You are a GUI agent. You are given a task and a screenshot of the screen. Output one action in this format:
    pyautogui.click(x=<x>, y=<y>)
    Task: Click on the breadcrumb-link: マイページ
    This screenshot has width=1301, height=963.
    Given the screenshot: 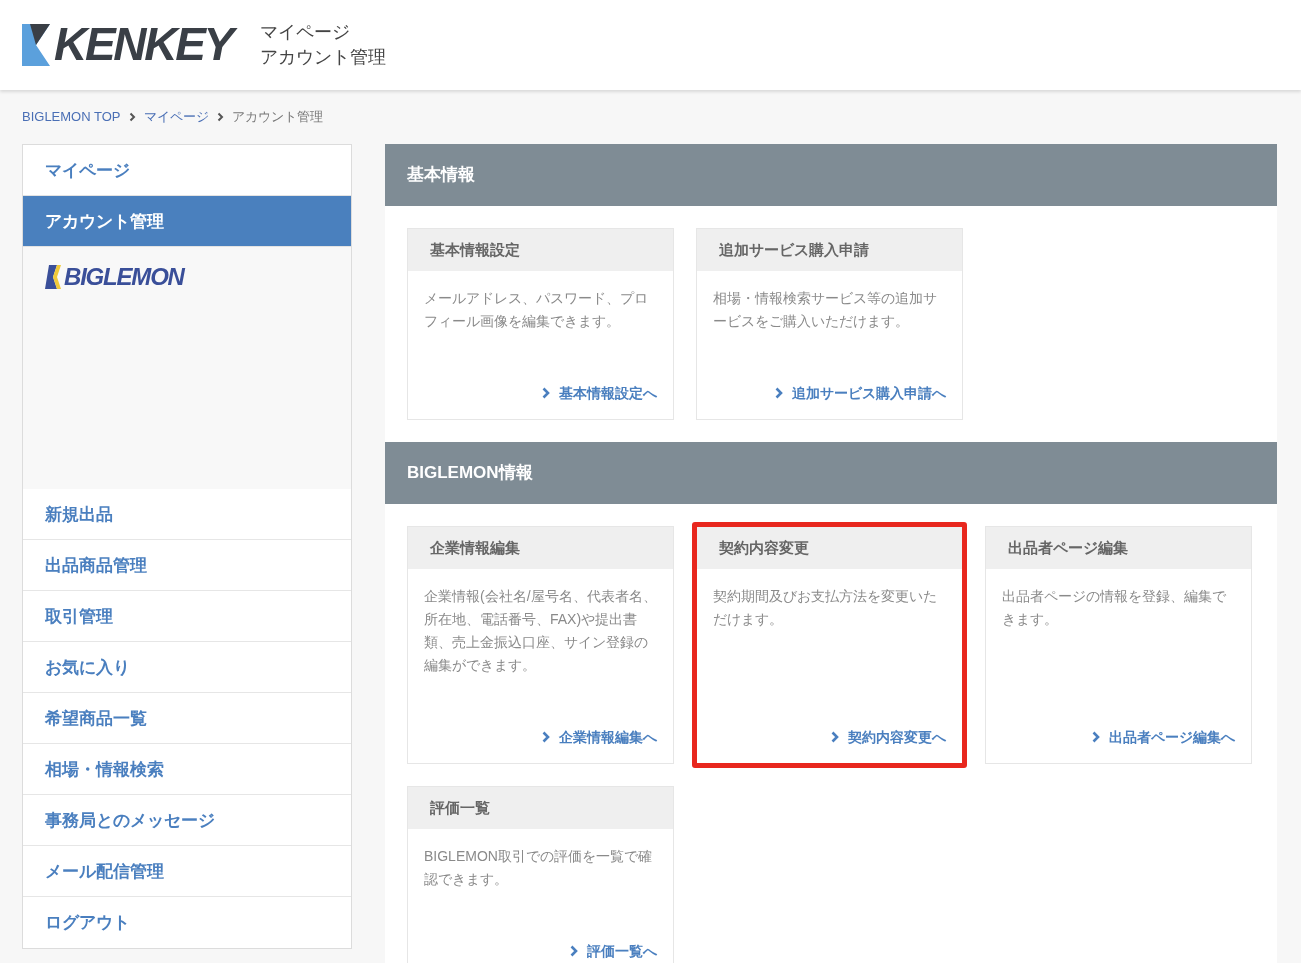 What is the action you would take?
    pyautogui.click(x=176, y=117)
    